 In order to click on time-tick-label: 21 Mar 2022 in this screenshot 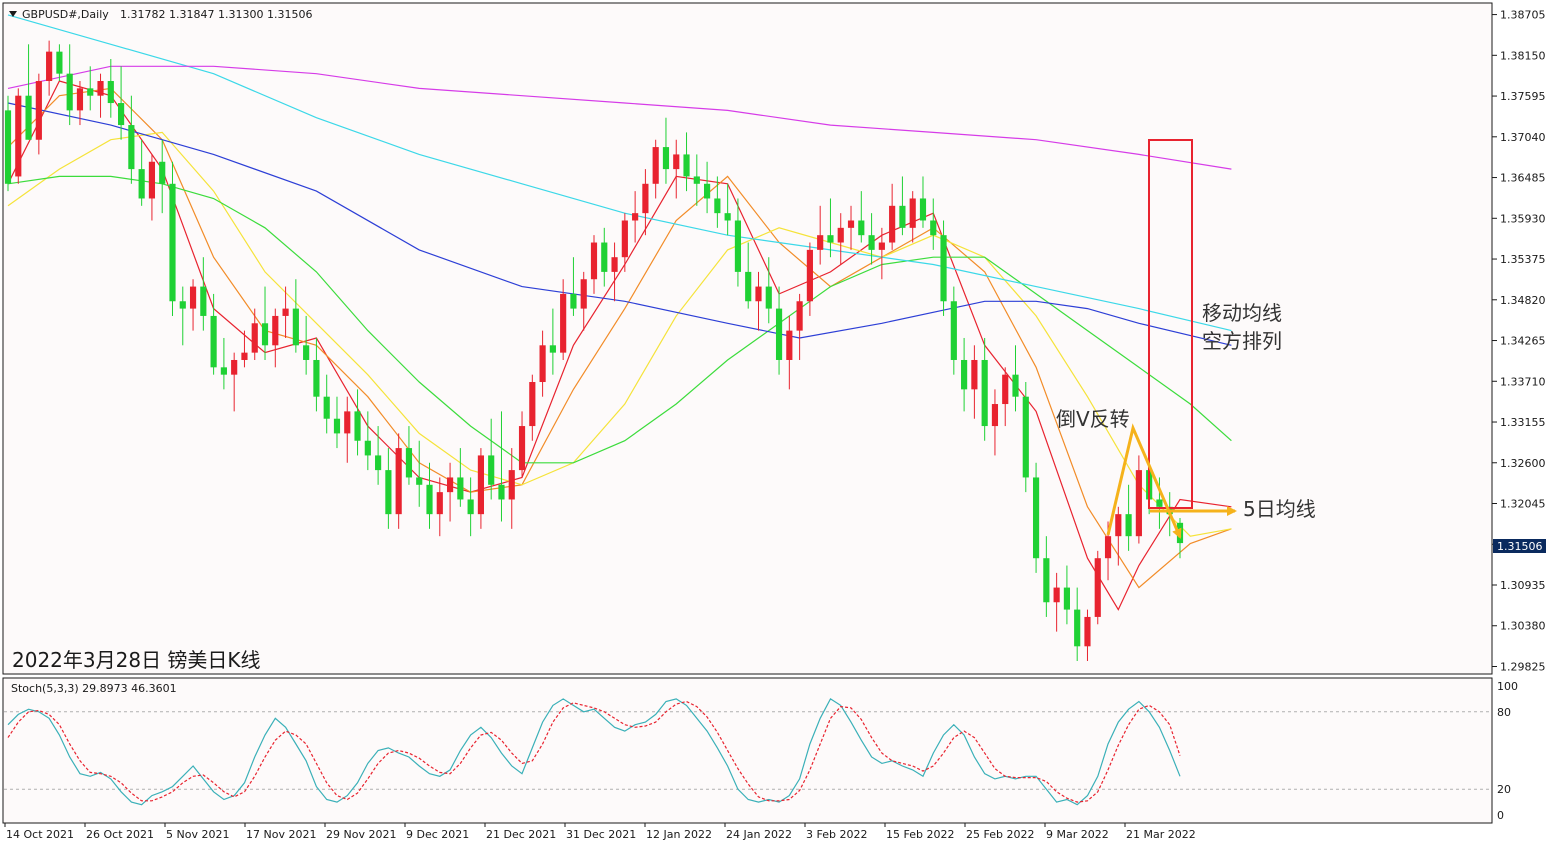, I will do `click(1161, 834)`.